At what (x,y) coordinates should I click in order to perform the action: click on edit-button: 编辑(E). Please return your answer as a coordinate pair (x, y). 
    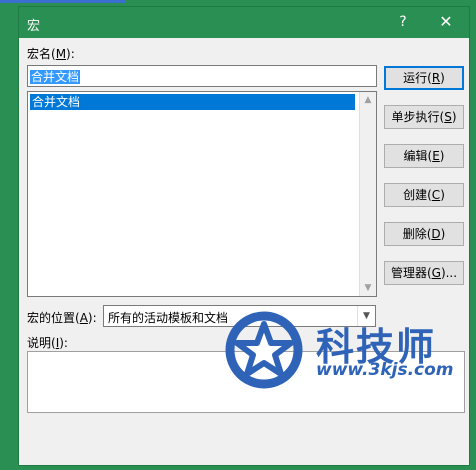
    Looking at the image, I should click on (424, 156).